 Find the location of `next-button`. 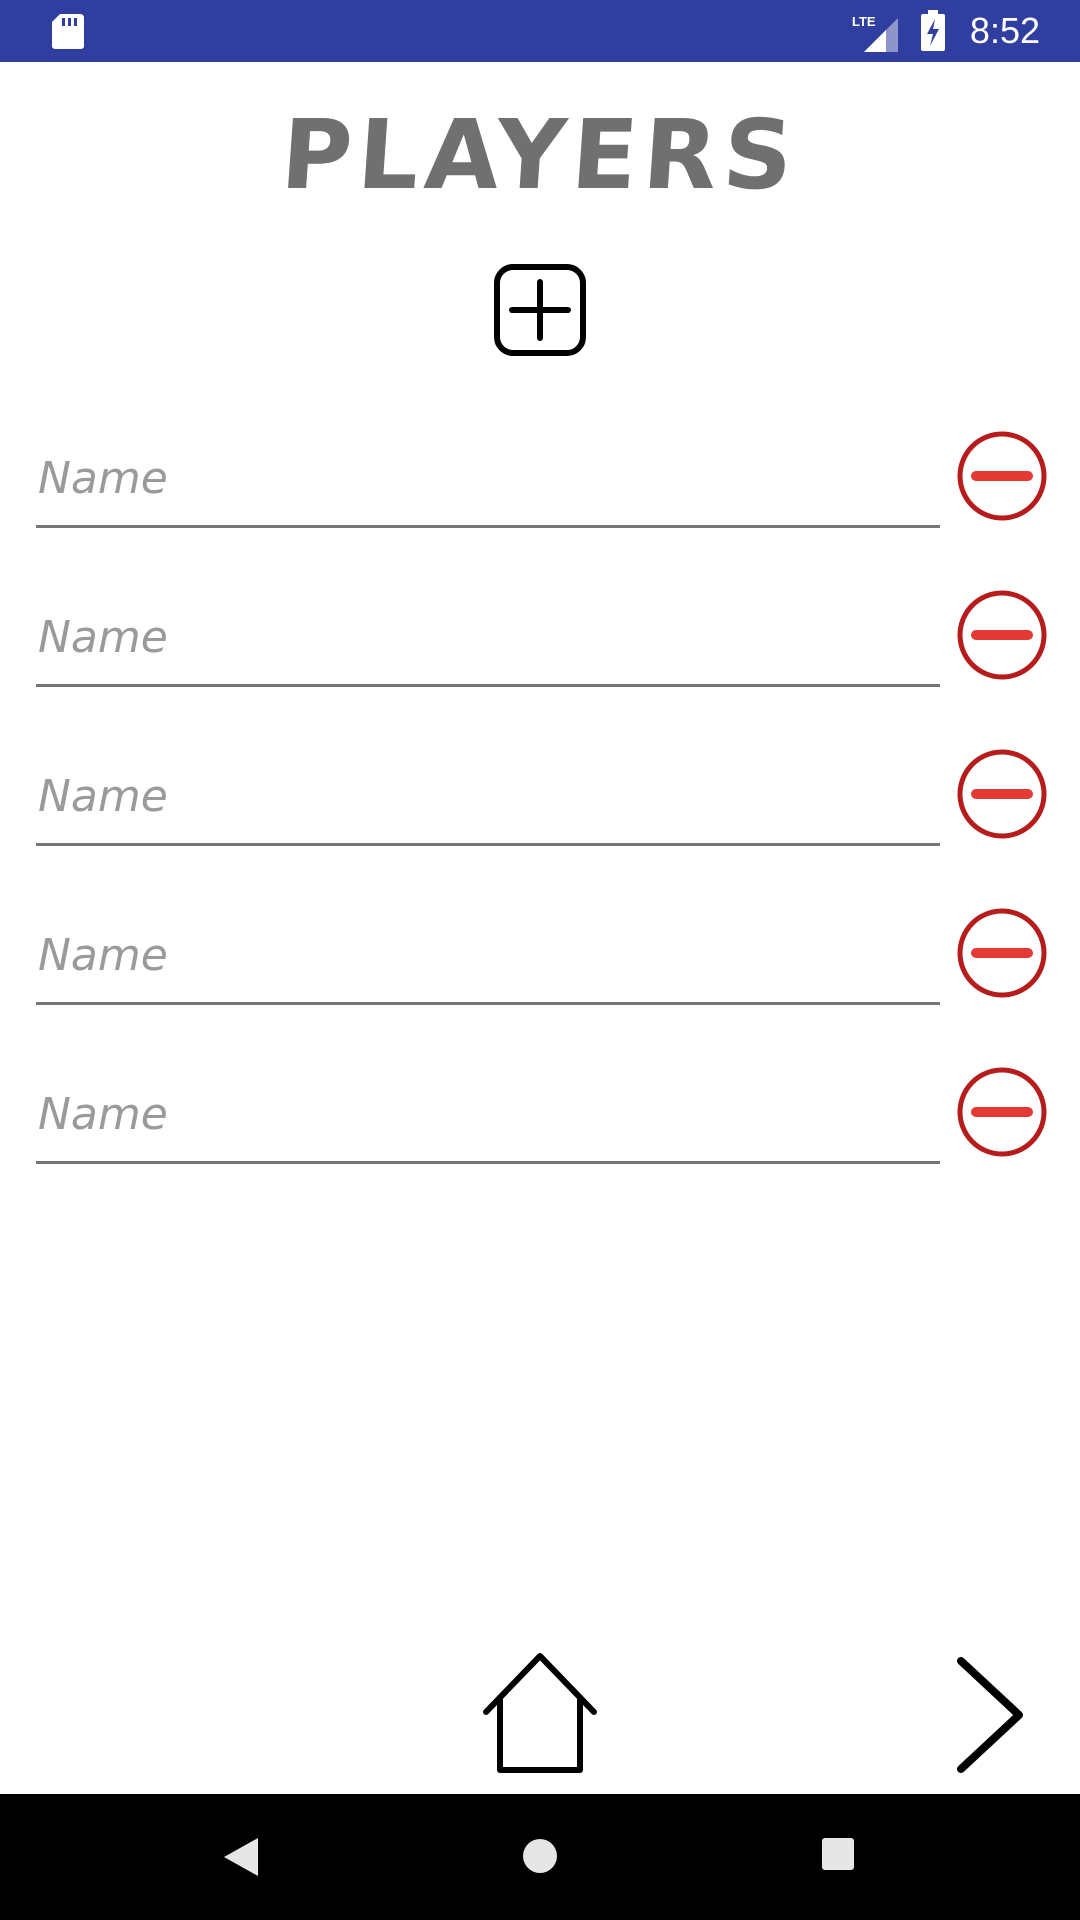

next-button is located at coordinates (990, 1715).